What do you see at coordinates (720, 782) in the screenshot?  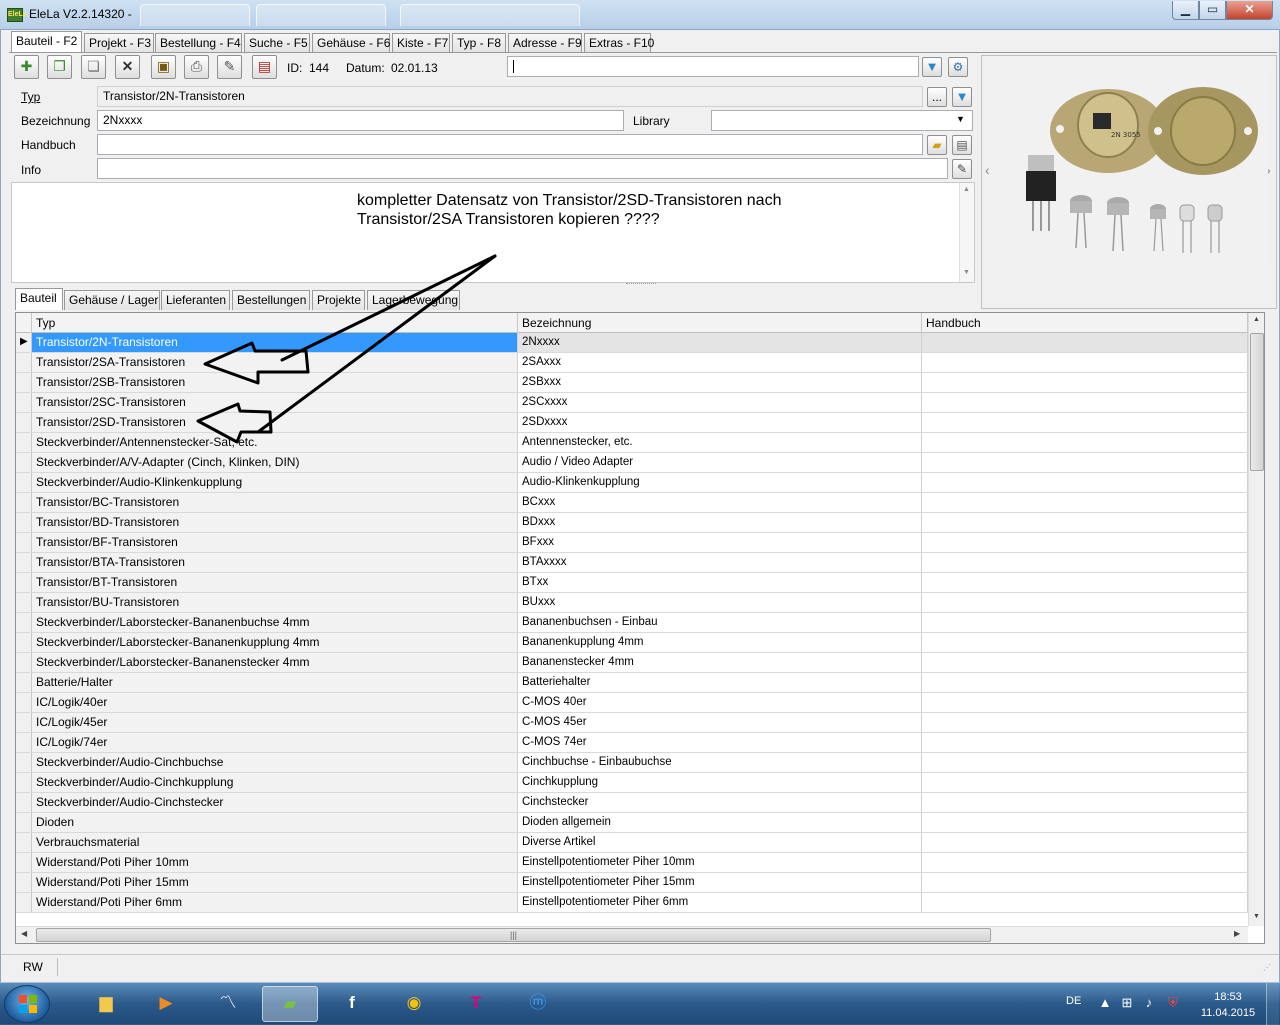 I see `cell-bezeichnung: Cinchkupplung` at bounding box center [720, 782].